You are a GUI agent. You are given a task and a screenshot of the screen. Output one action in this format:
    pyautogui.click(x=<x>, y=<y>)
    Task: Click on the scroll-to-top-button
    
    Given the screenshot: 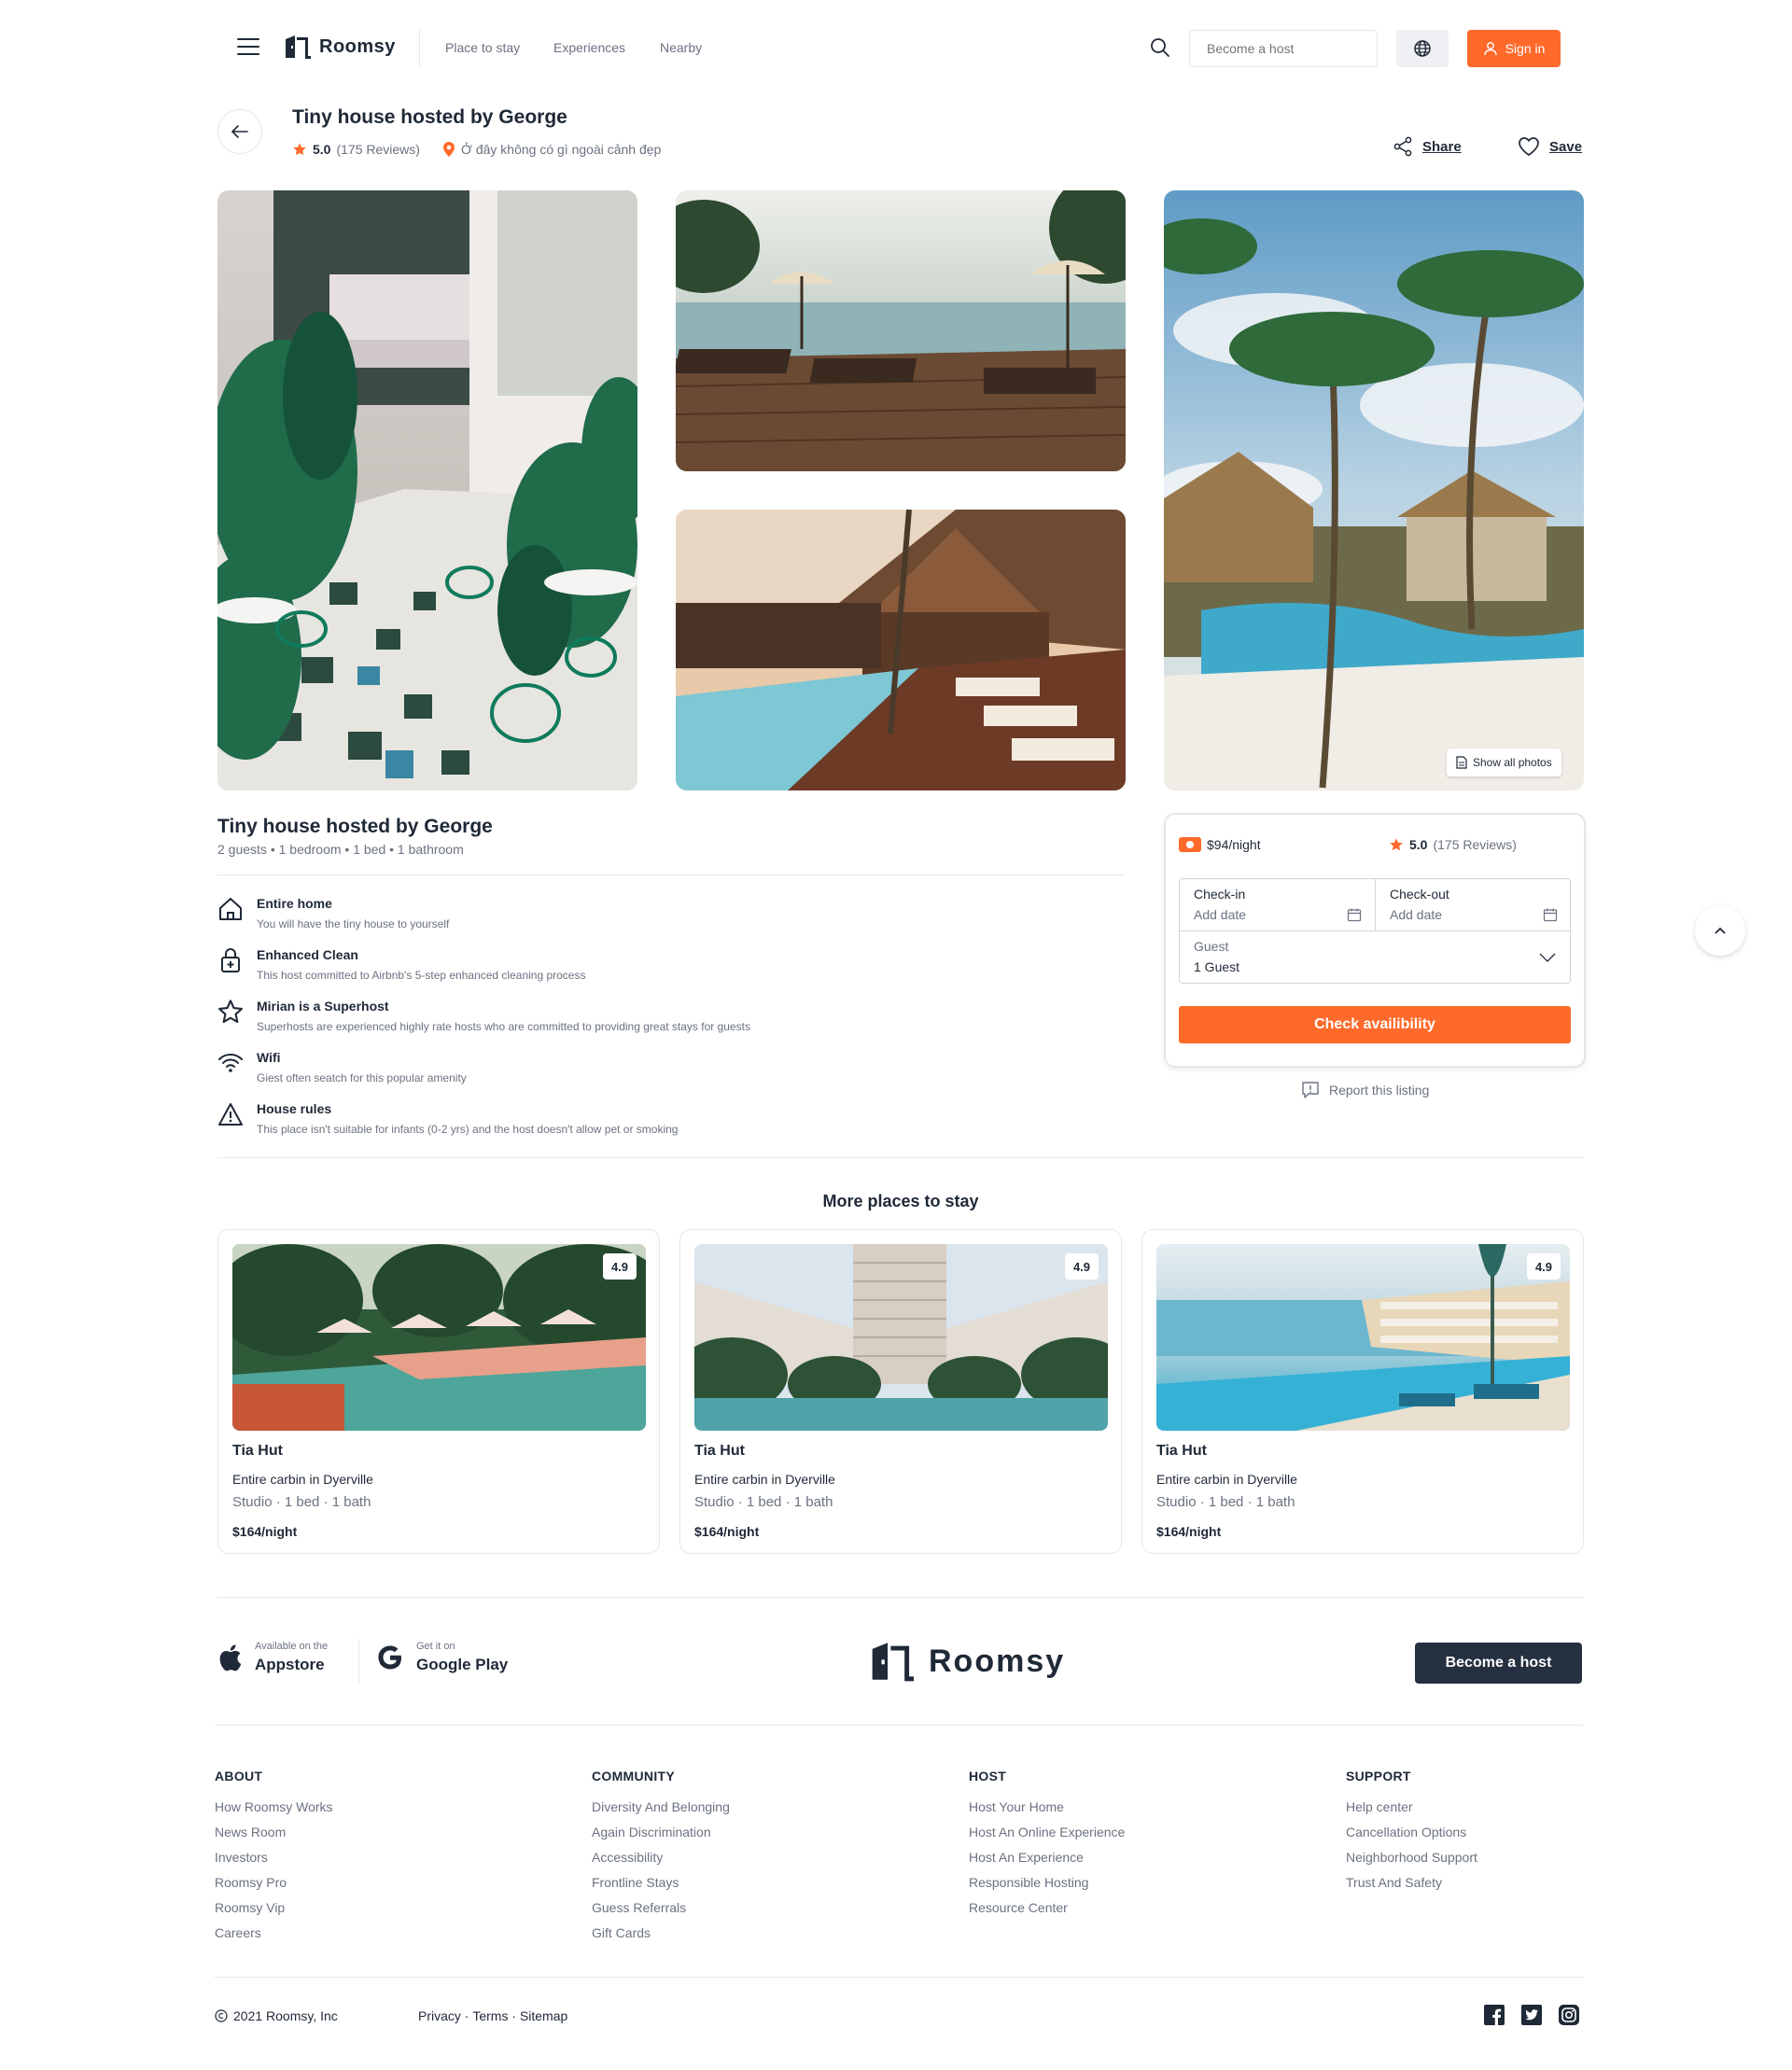 What is the action you would take?
    pyautogui.click(x=1720, y=930)
    